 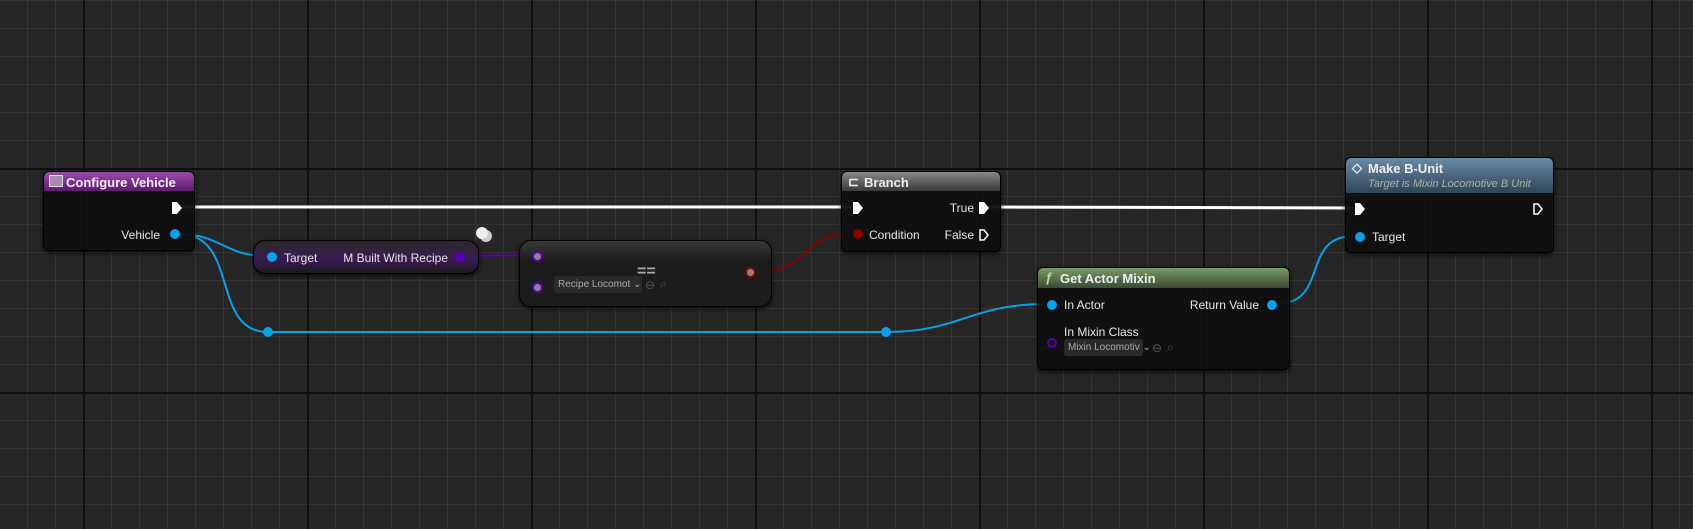 What do you see at coordinates (1084, 305) in the screenshot?
I see `in-actor-label: In Actor` at bounding box center [1084, 305].